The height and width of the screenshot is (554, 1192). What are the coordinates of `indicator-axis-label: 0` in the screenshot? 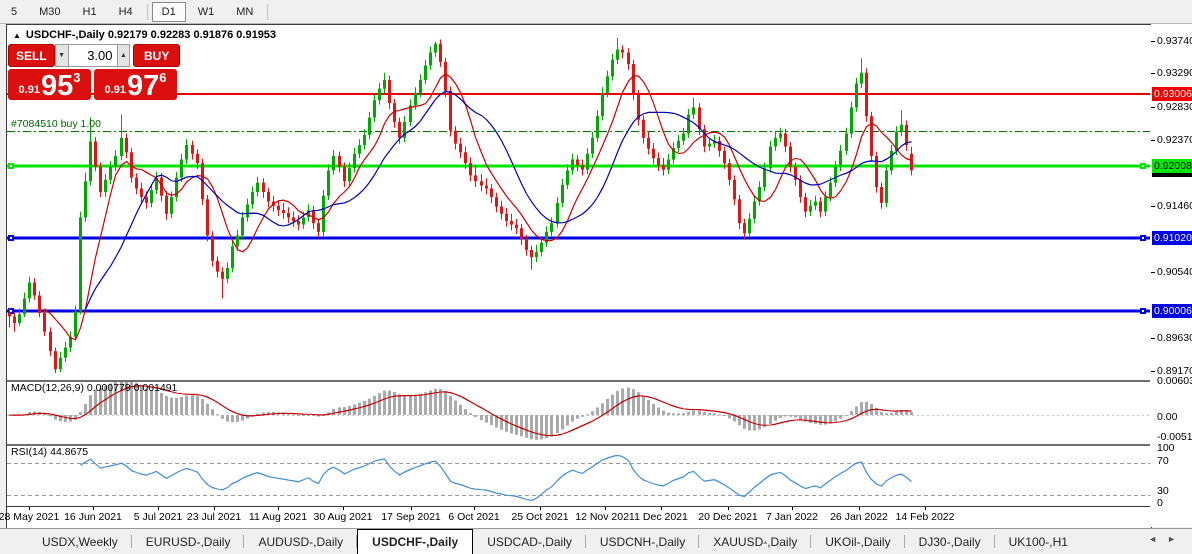 It's located at (1160, 503).